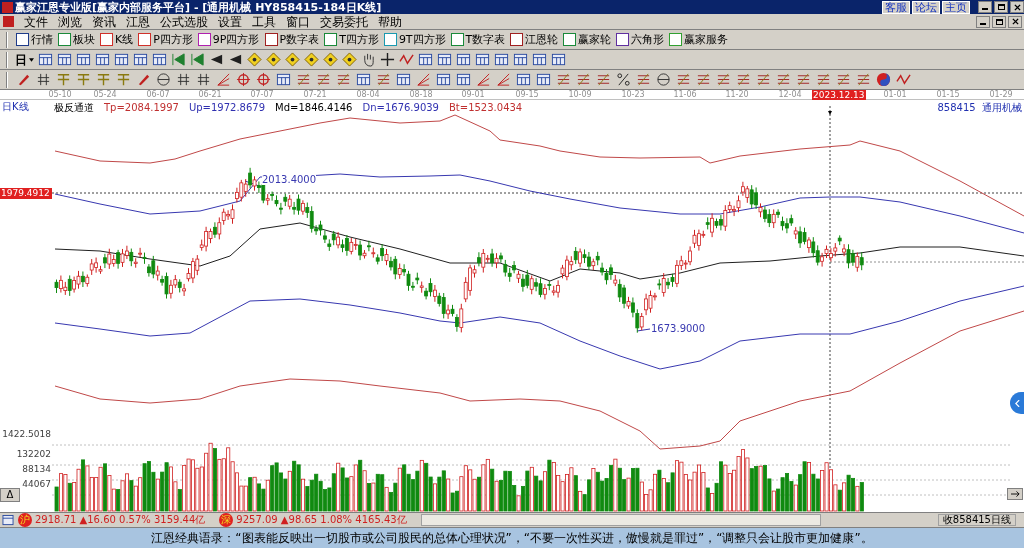  I want to click on header-link: 论坛, so click(926, 7).